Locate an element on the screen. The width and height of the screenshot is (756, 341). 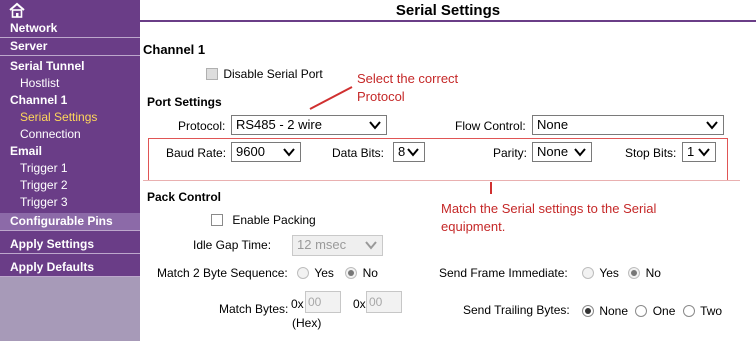
sidebar-item-connection: Connection is located at coordinates (70, 134).